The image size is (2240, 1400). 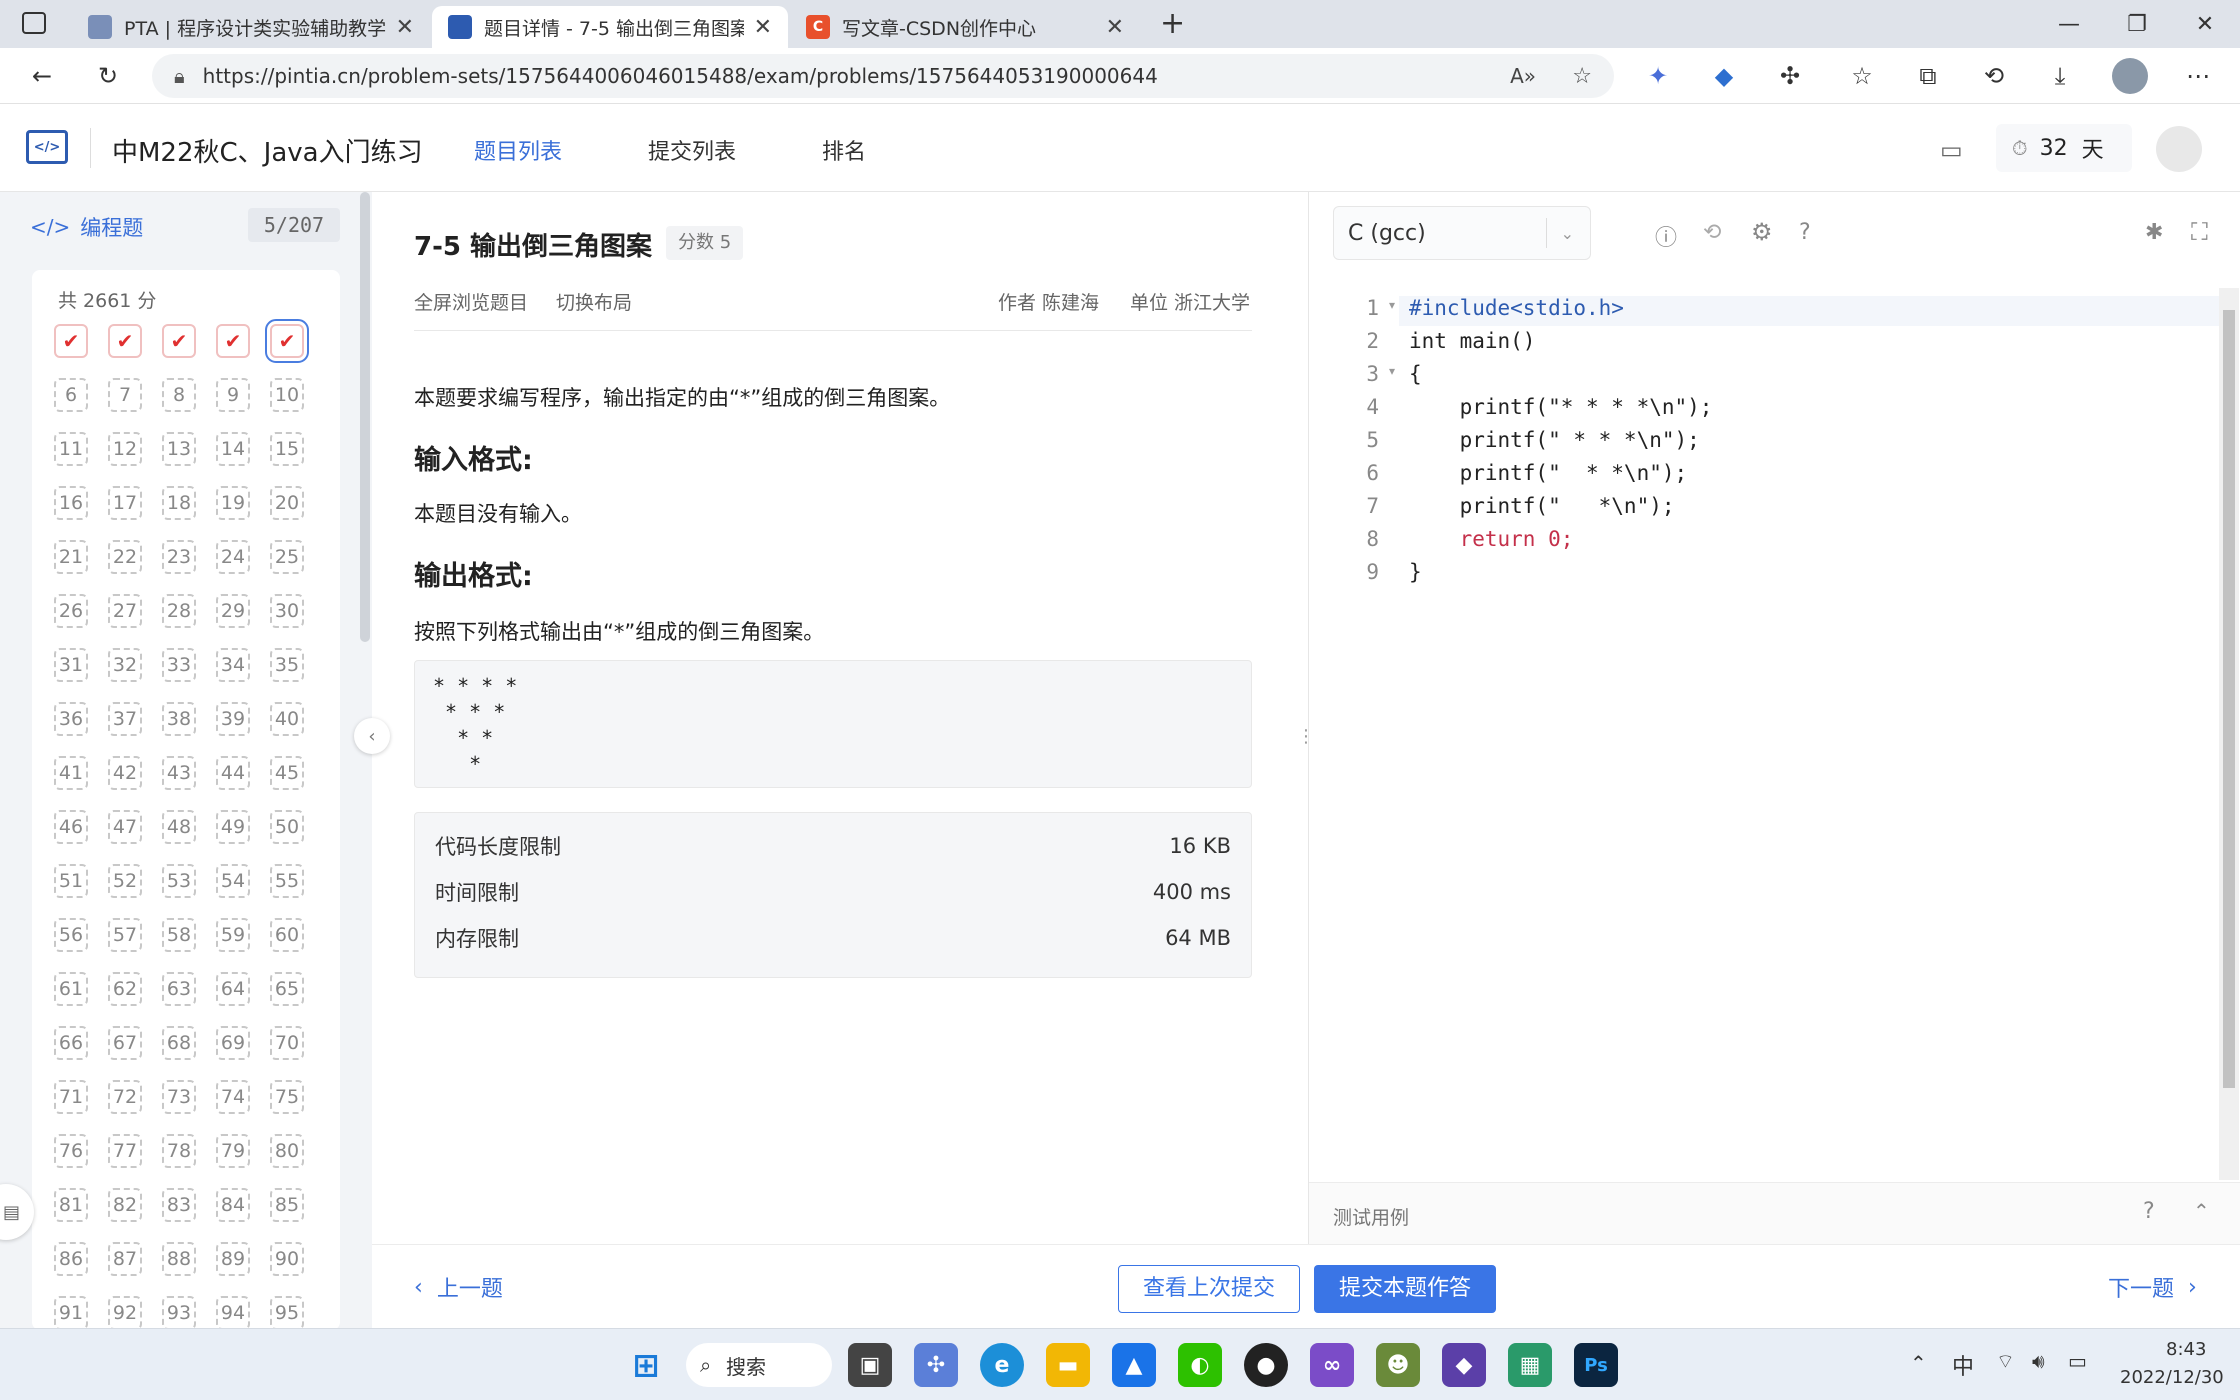 What do you see at coordinates (233, 611) in the screenshot?
I see `problem-cell-29: 29` at bounding box center [233, 611].